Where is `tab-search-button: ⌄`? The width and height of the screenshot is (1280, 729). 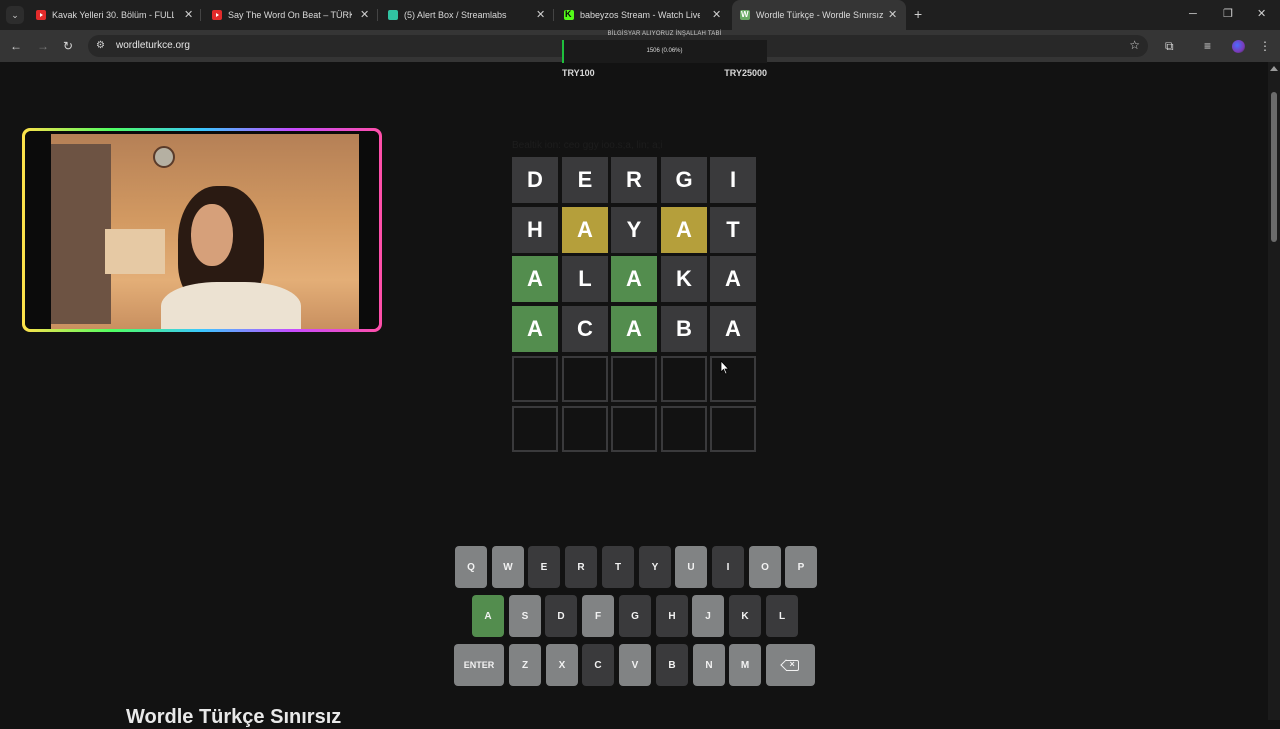 tab-search-button: ⌄ is located at coordinates (15, 15).